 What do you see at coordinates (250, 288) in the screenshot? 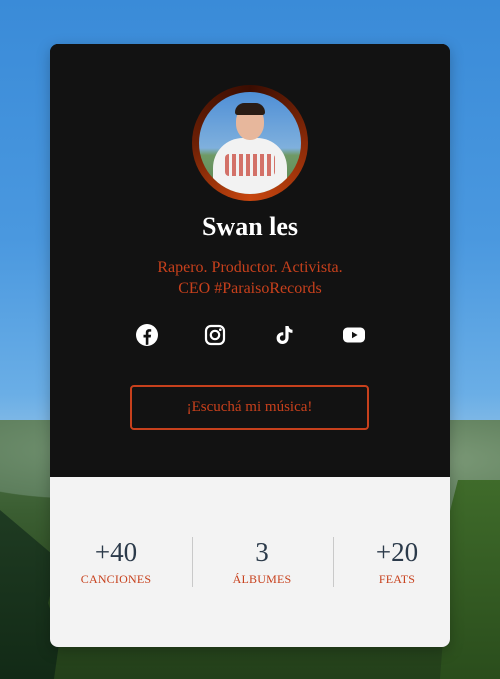
I see `bio-line-2: CEO #ParaisoRecords` at bounding box center [250, 288].